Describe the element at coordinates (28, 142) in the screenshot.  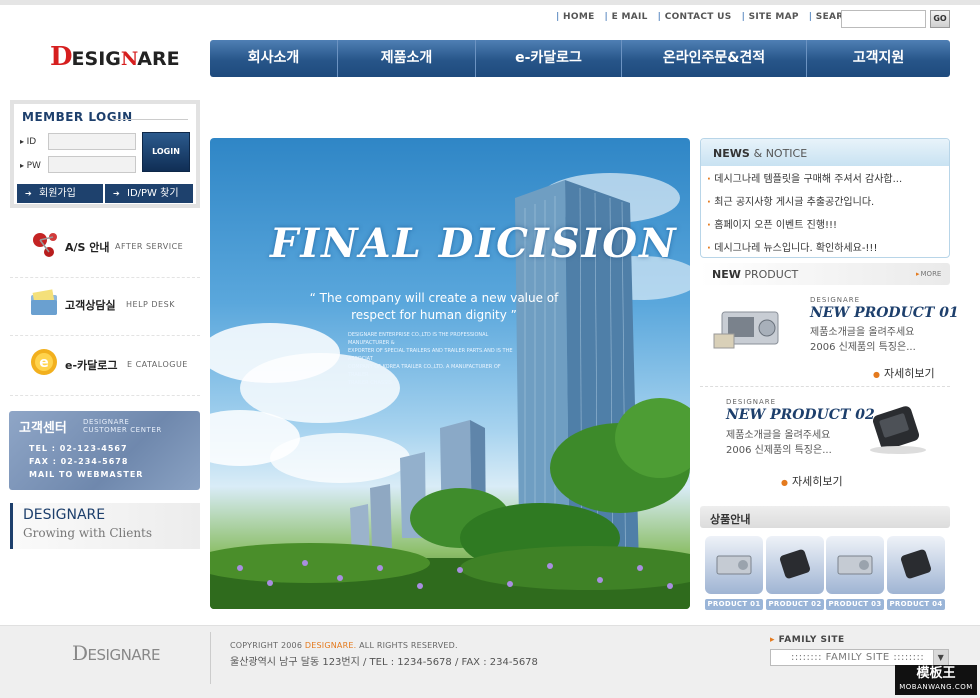
I see `login-id-label: ID` at that location.